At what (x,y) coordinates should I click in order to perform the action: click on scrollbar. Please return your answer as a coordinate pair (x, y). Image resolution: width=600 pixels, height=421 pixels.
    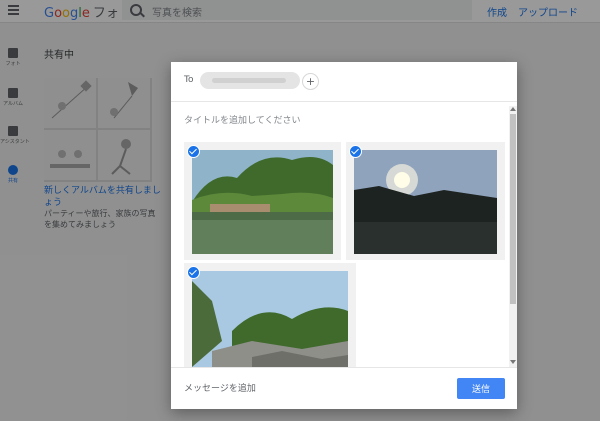
    Looking at the image, I should click on (513, 236).